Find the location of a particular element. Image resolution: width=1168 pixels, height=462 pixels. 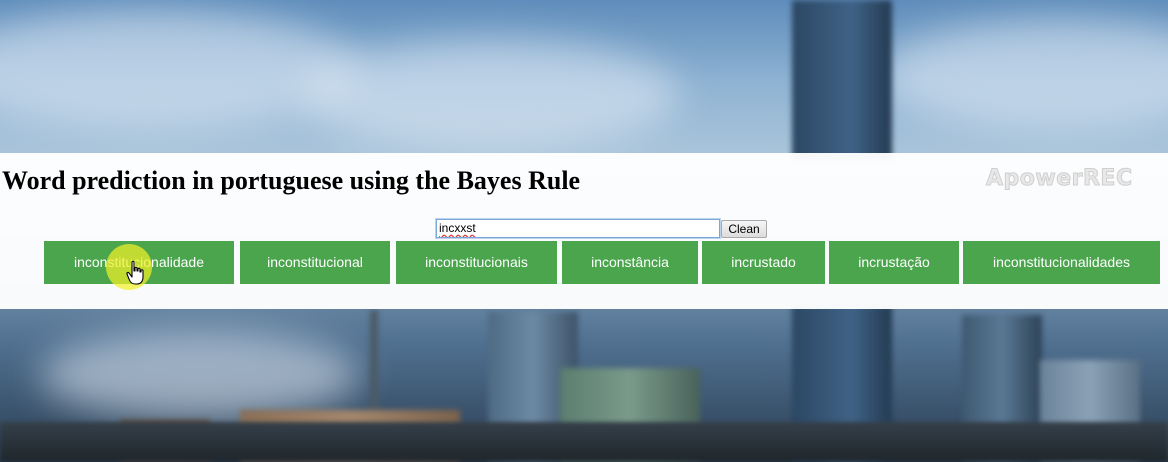

word-input is located at coordinates (578, 228).